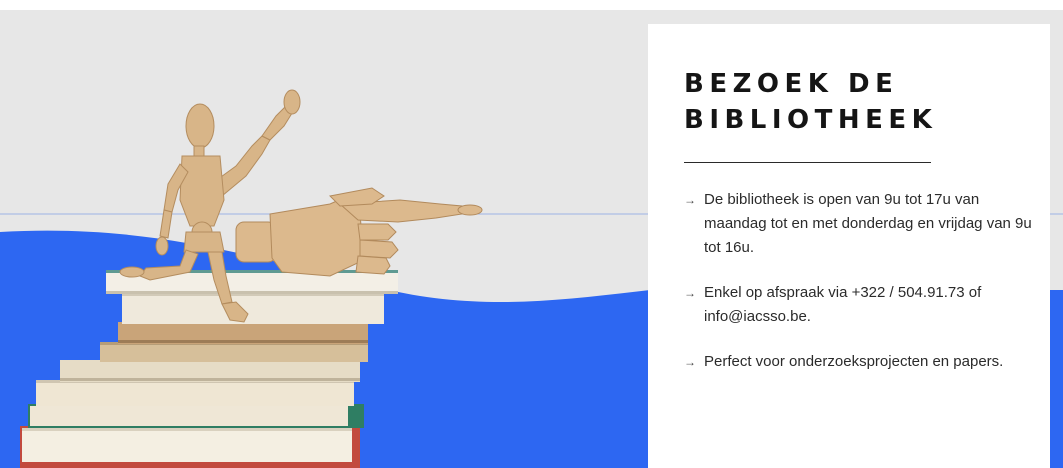 The width and height of the screenshot is (1063, 468). Describe the element at coordinates (1056, 379) in the screenshot. I see `right-blue-edge` at that location.